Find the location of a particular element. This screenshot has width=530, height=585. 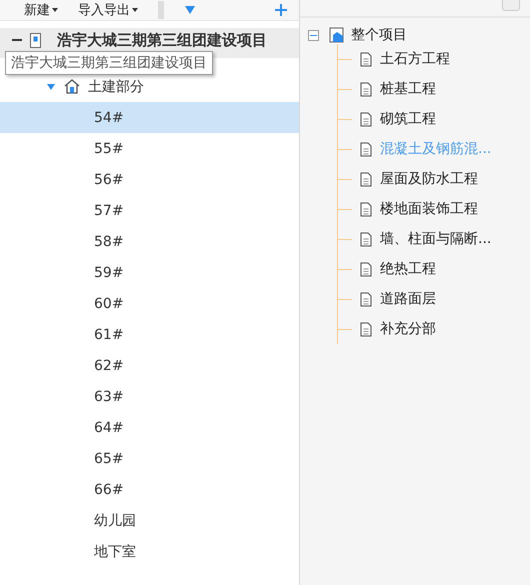

building-icon is located at coordinates (35, 40).